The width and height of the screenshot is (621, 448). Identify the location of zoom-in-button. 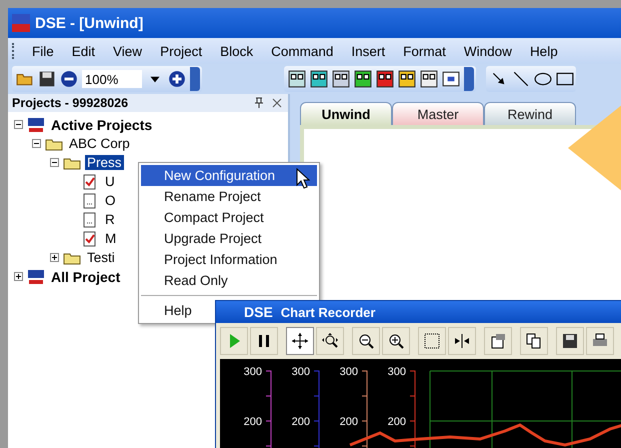
(396, 341).